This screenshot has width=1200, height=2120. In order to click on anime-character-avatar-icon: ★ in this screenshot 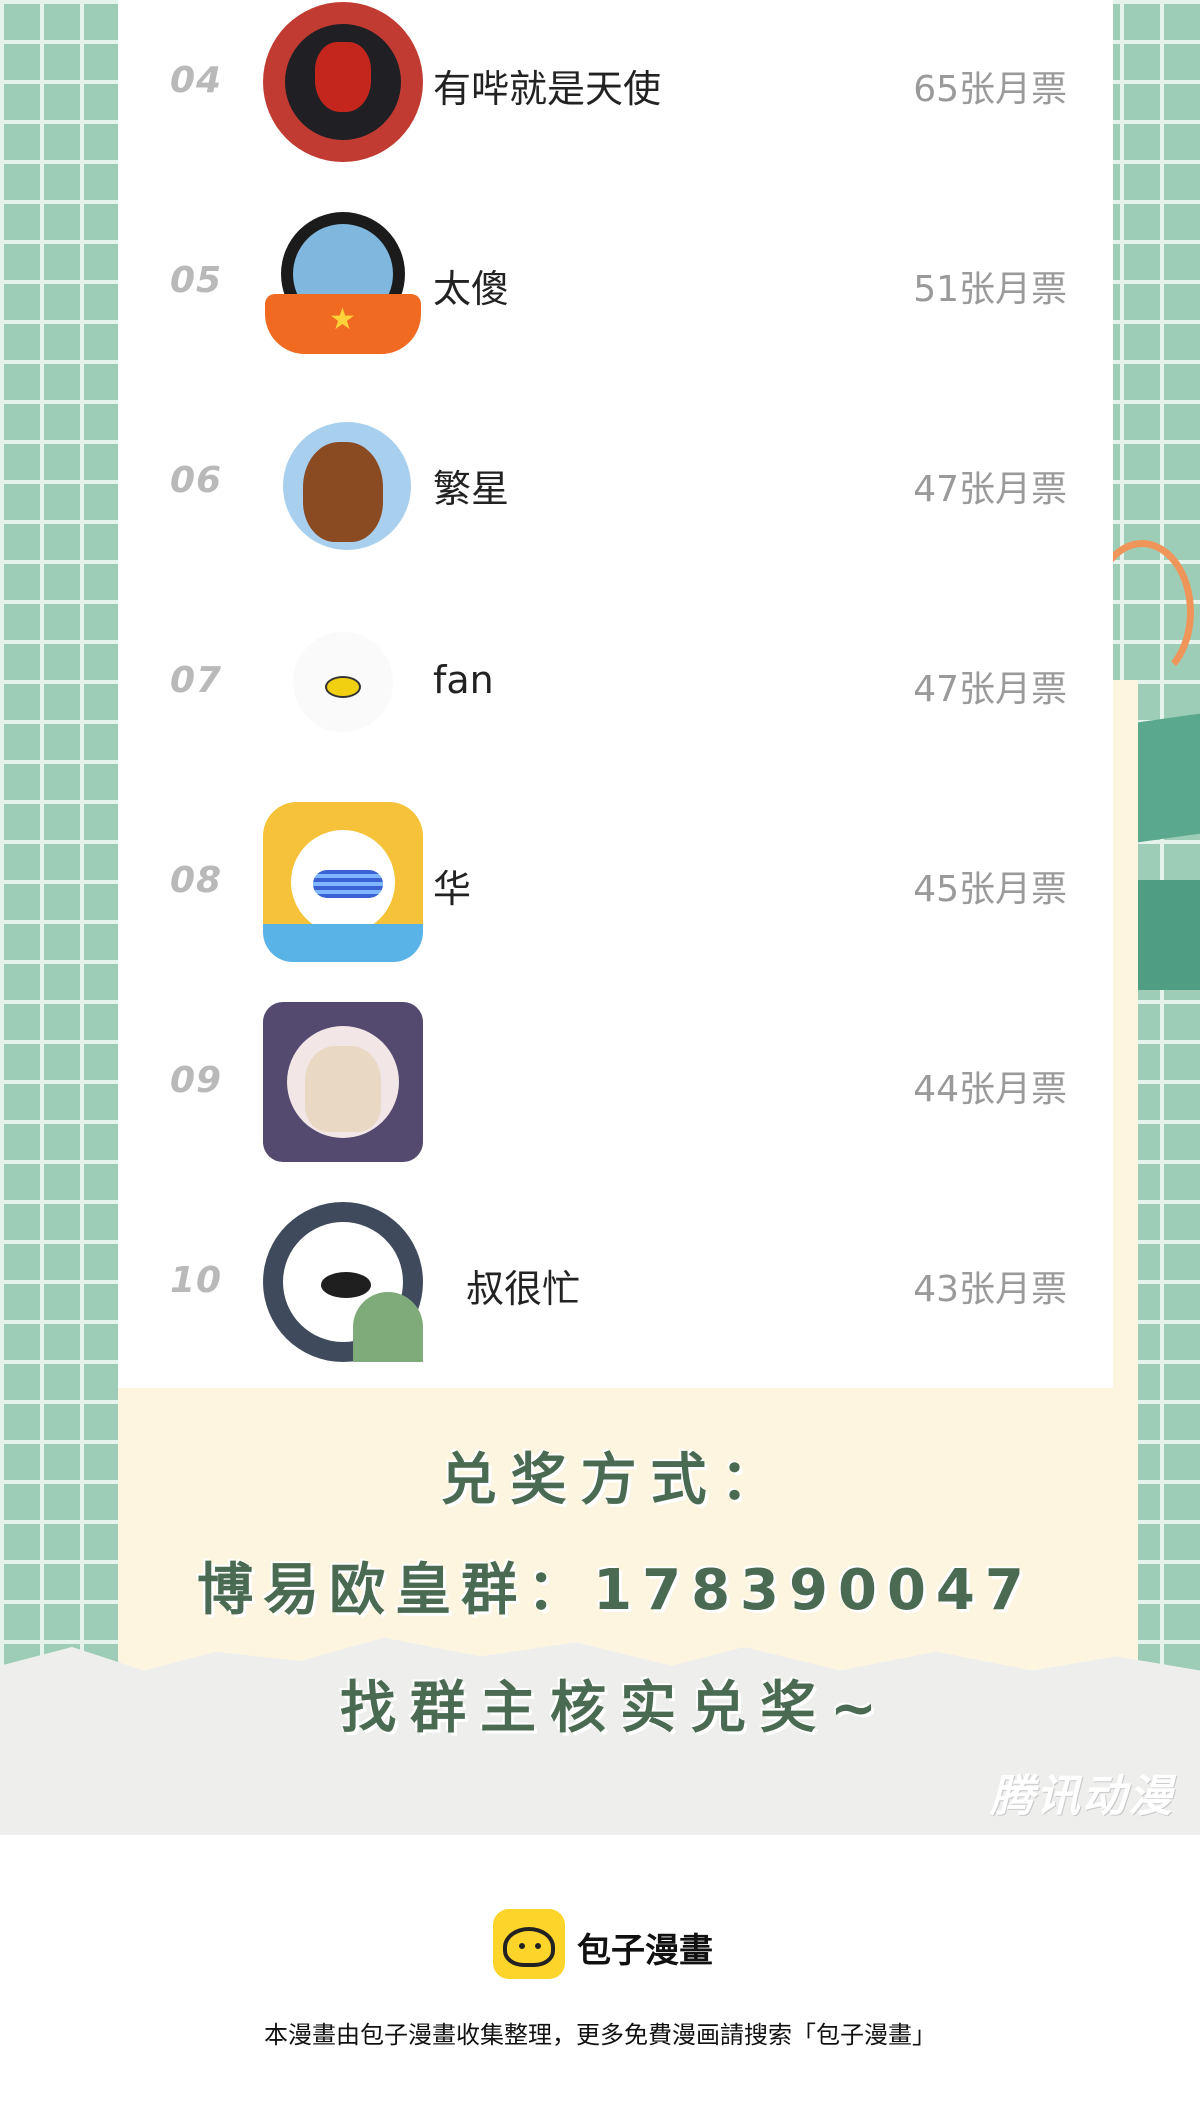, I will do `click(343, 282)`.